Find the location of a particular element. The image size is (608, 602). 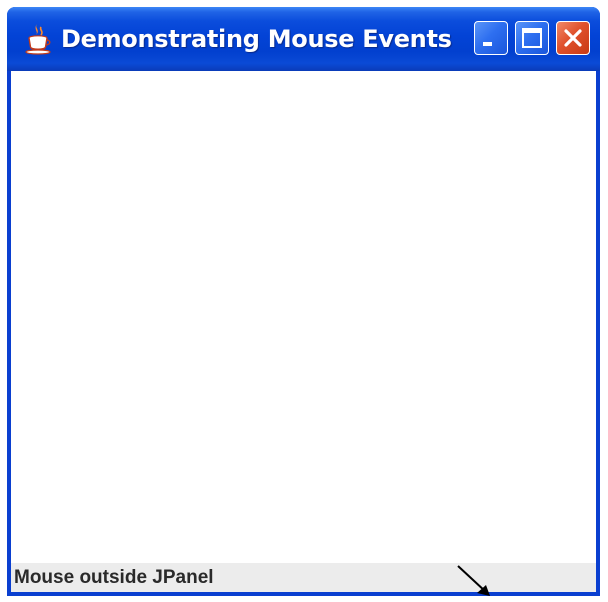

arrow-pointer-icon is located at coordinates (473, 580).